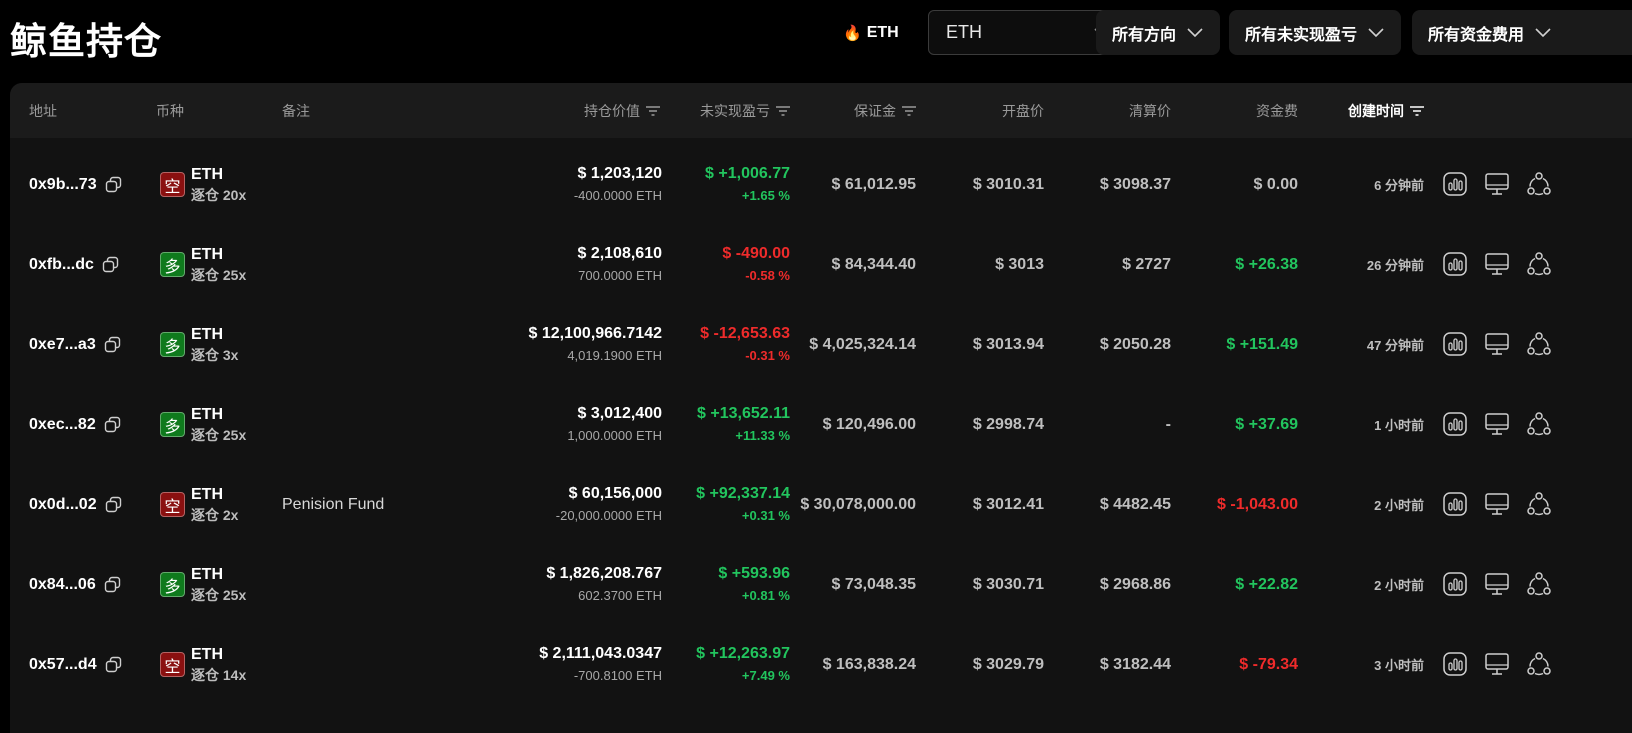 This screenshot has height=733, width=1632. Describe the element at coordinates (600, 653) in the screenshot. I see `position-value: $ 2,111,043.0347` at that location.